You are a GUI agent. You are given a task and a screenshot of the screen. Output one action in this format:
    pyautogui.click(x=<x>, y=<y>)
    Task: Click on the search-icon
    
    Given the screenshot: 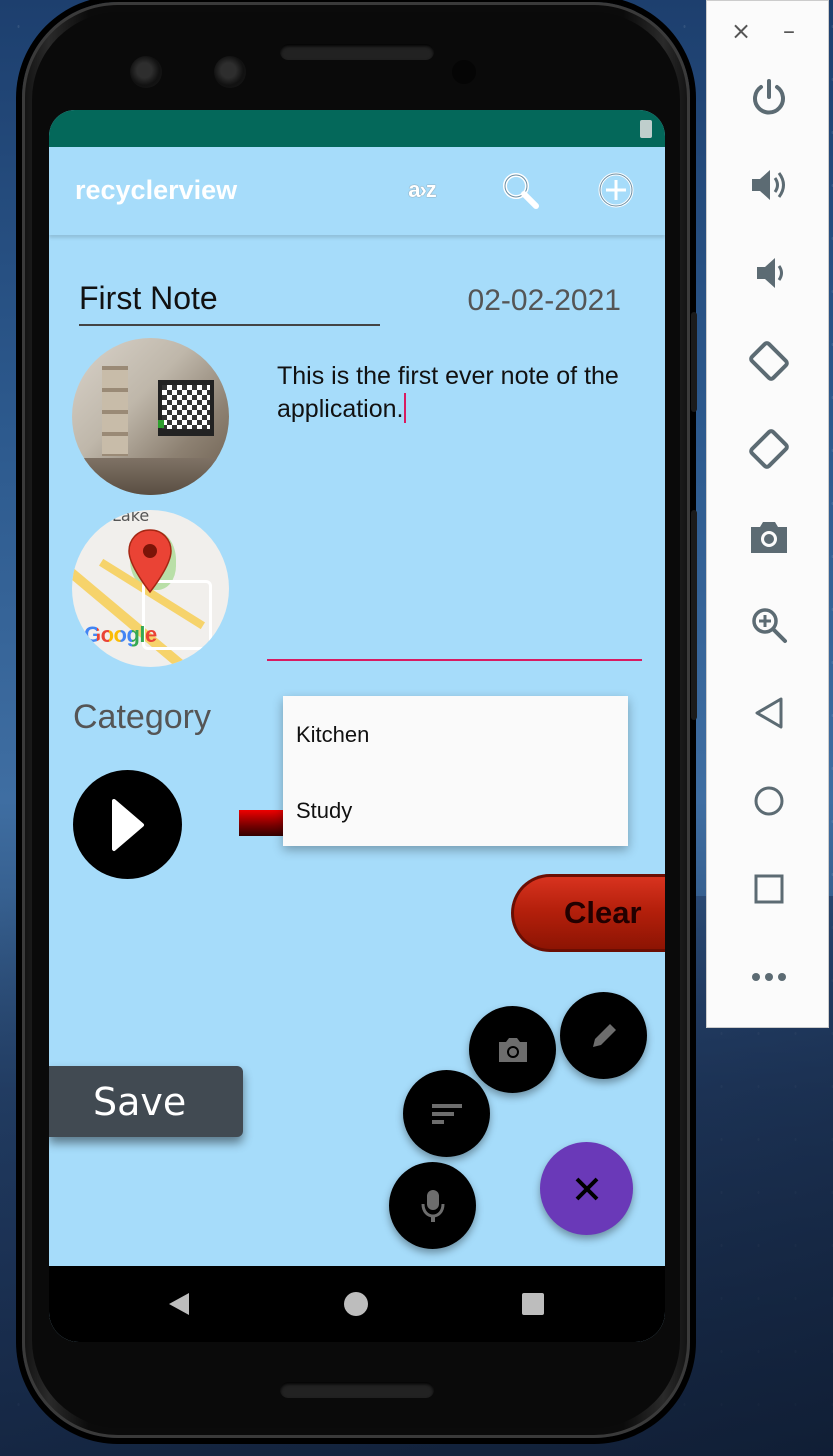 What is the action you would take?
    pyautogui.click(x=520, y=190)
    